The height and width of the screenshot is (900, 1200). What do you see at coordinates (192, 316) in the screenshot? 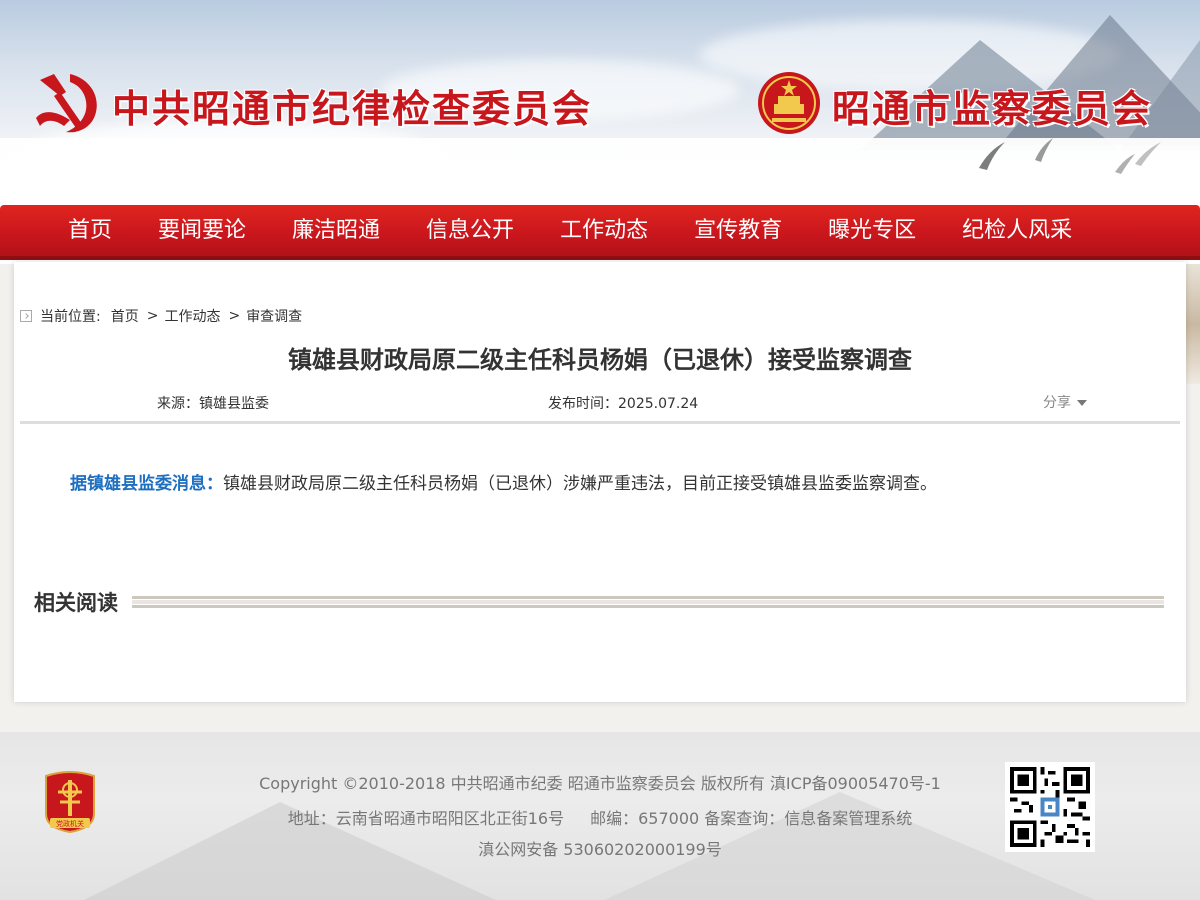
I see `breadcrumb-link-work-news: 工作动态` at bounding box center [192, 316].